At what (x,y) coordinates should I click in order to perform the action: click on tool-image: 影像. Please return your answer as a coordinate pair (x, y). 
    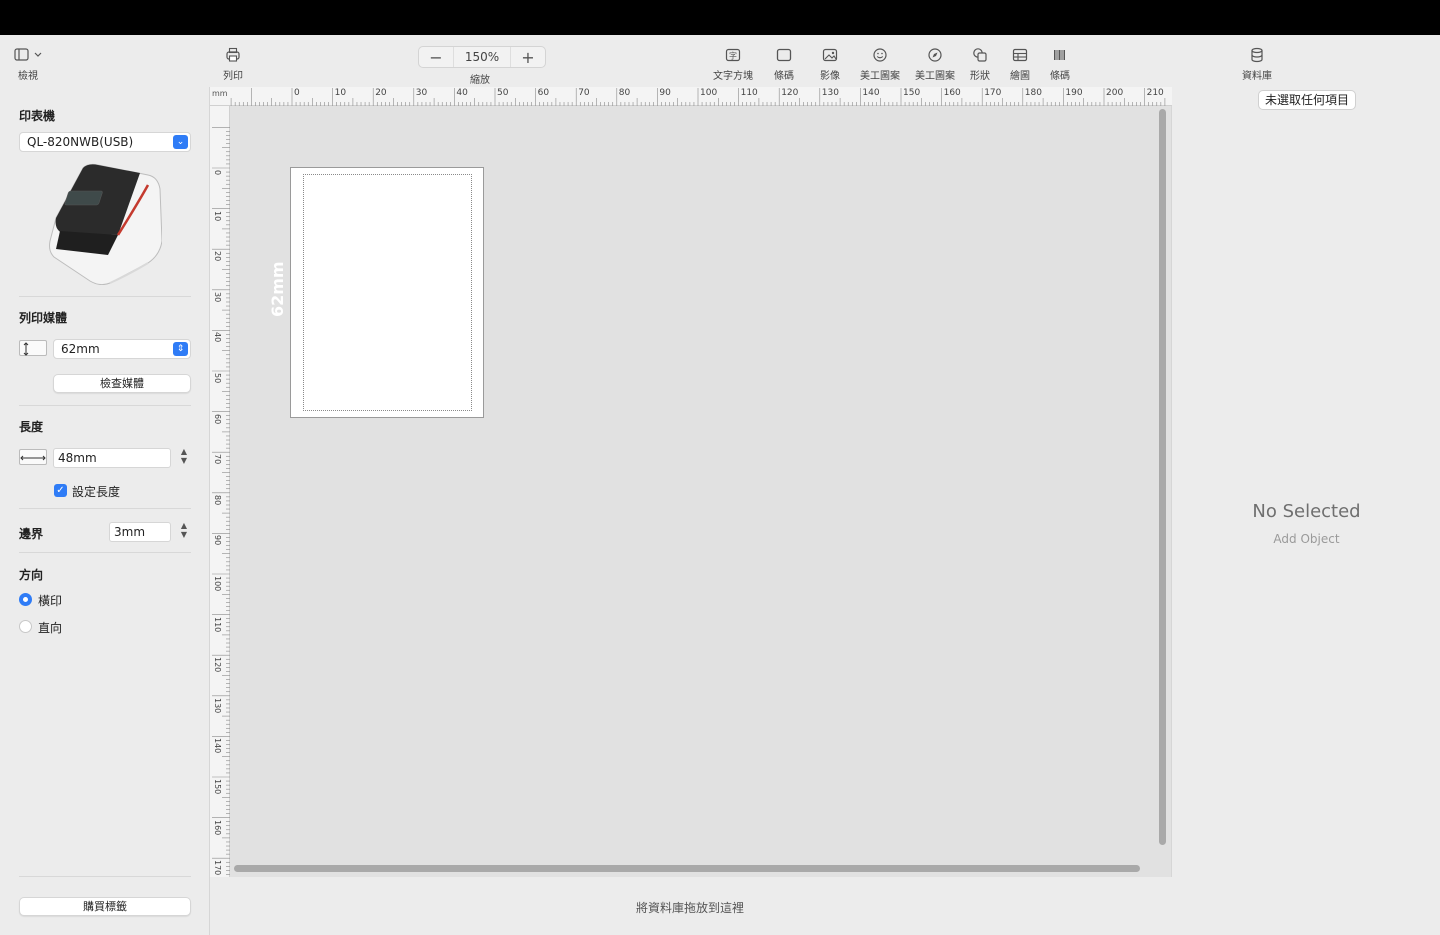
    Looking at the image, I should click on (830, 63).